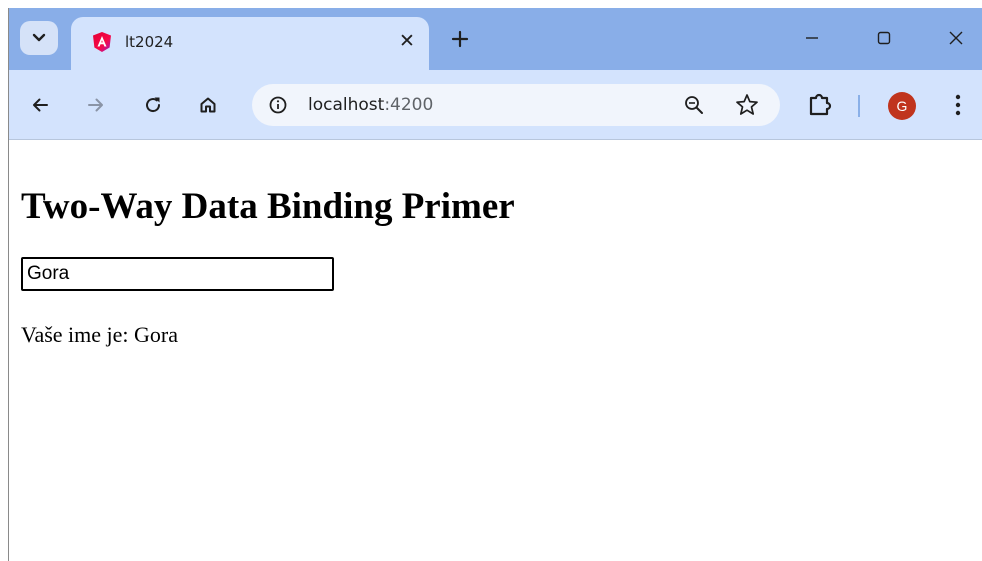 Image resolution: width=982 pixels, height=561 pixels. I want to click on tab-search-button, so click(39, 38).